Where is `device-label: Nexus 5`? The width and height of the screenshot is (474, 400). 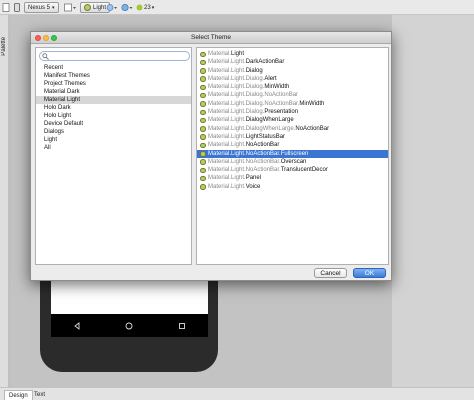 device-label: Nexus 5 is located at coordinates (39, 7).